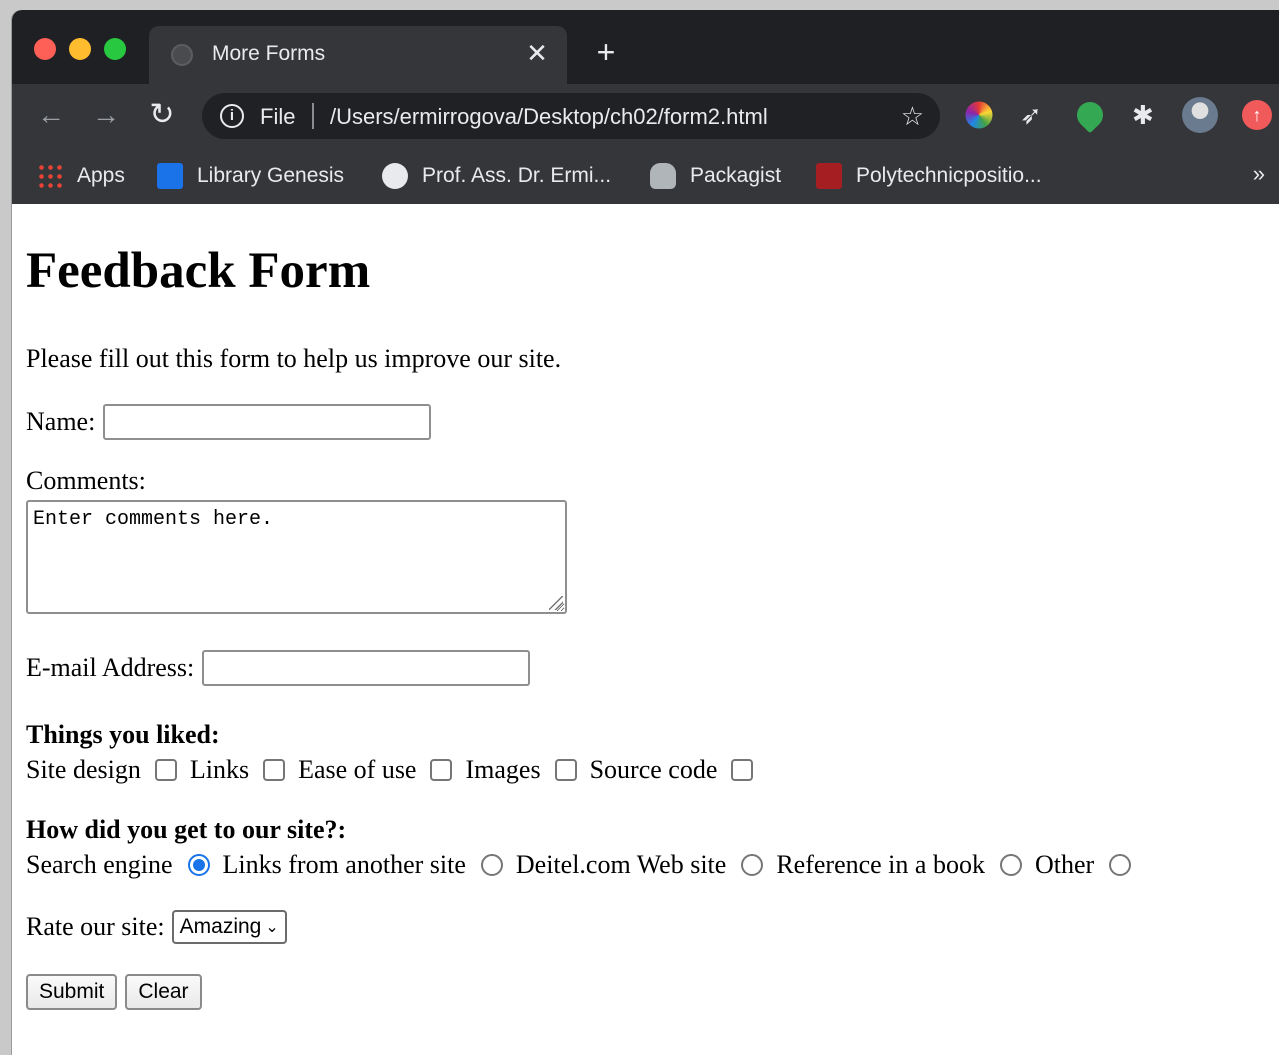 Image resolution: width=1279 pixels, height=1055 pixels. I want to click on bookmark-apps: Apps, so click(81, 176).